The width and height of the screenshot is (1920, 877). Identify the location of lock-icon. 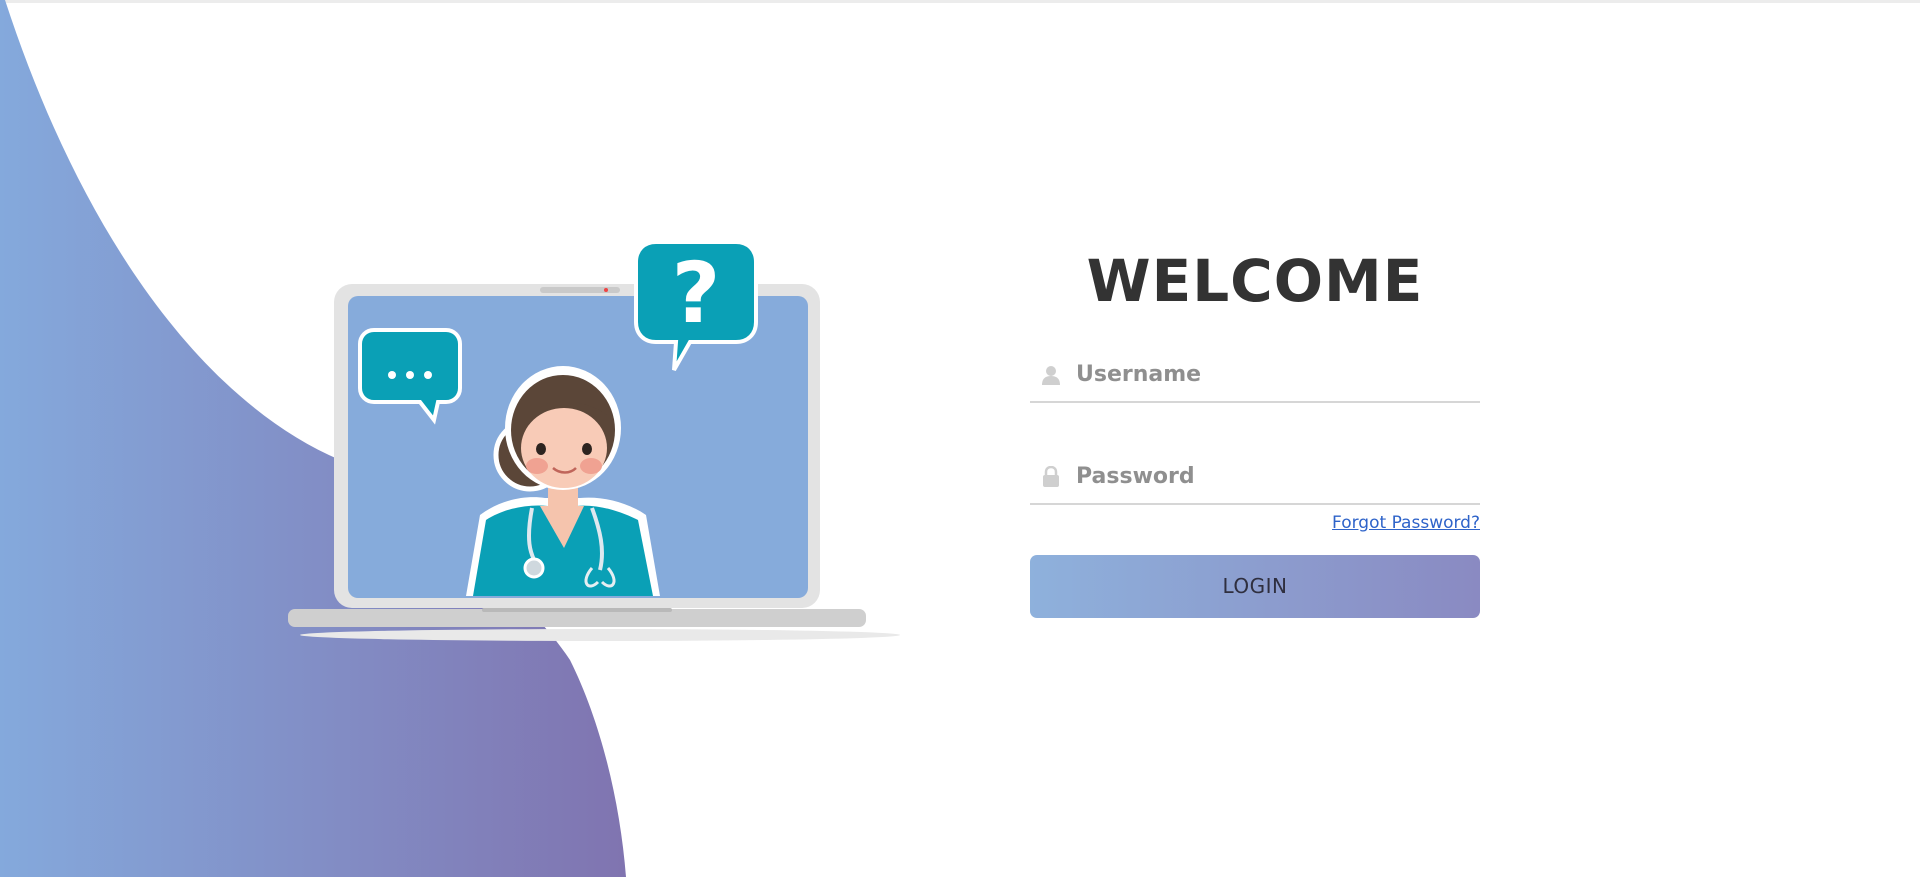
(1051, 477).